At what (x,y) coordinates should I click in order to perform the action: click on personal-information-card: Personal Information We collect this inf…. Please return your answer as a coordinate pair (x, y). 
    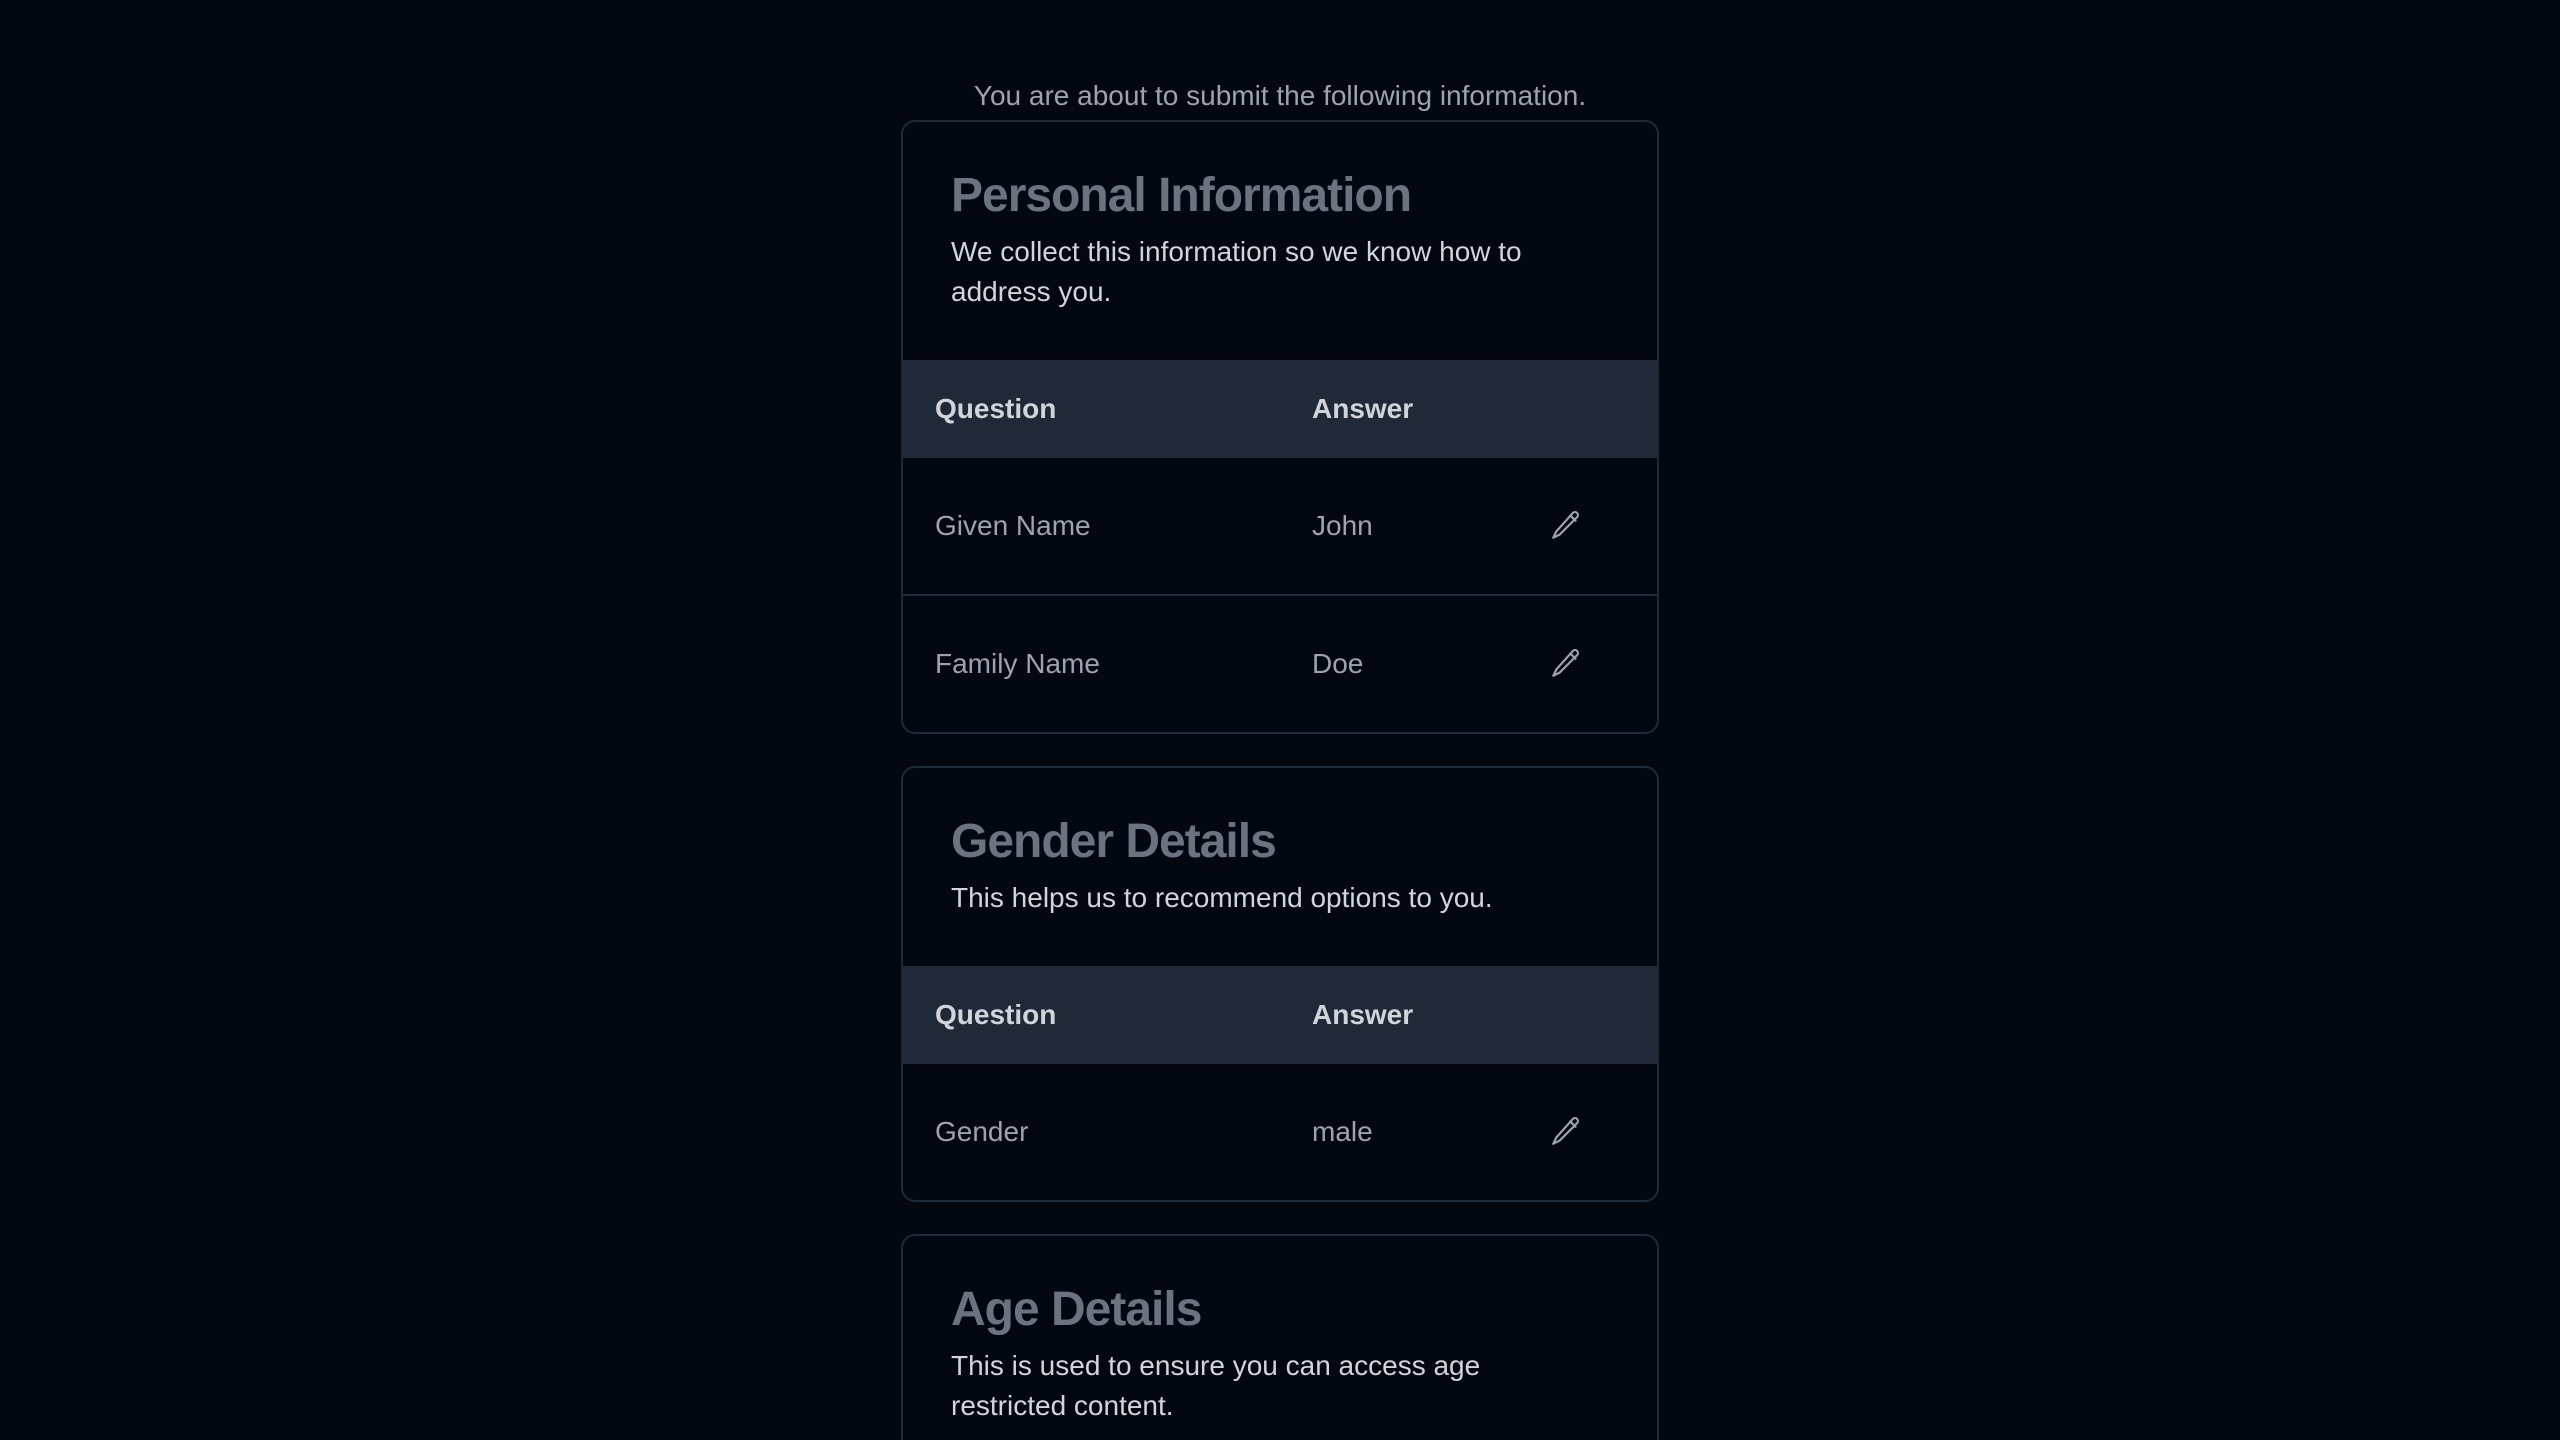
    Looking at the image, I should click on (1280, 427).